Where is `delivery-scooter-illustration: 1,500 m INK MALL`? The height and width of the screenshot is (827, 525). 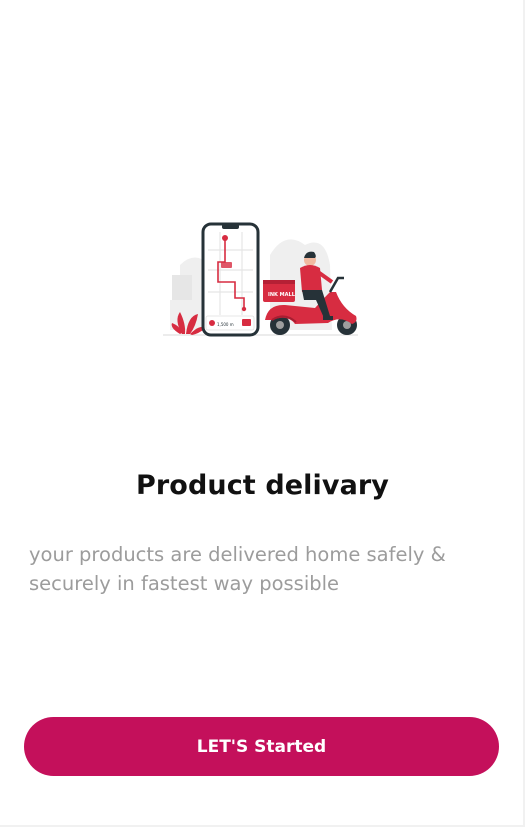 delivery-scooter-illustration: 1,500 m INK MALL is located at coordinates (260, 279).